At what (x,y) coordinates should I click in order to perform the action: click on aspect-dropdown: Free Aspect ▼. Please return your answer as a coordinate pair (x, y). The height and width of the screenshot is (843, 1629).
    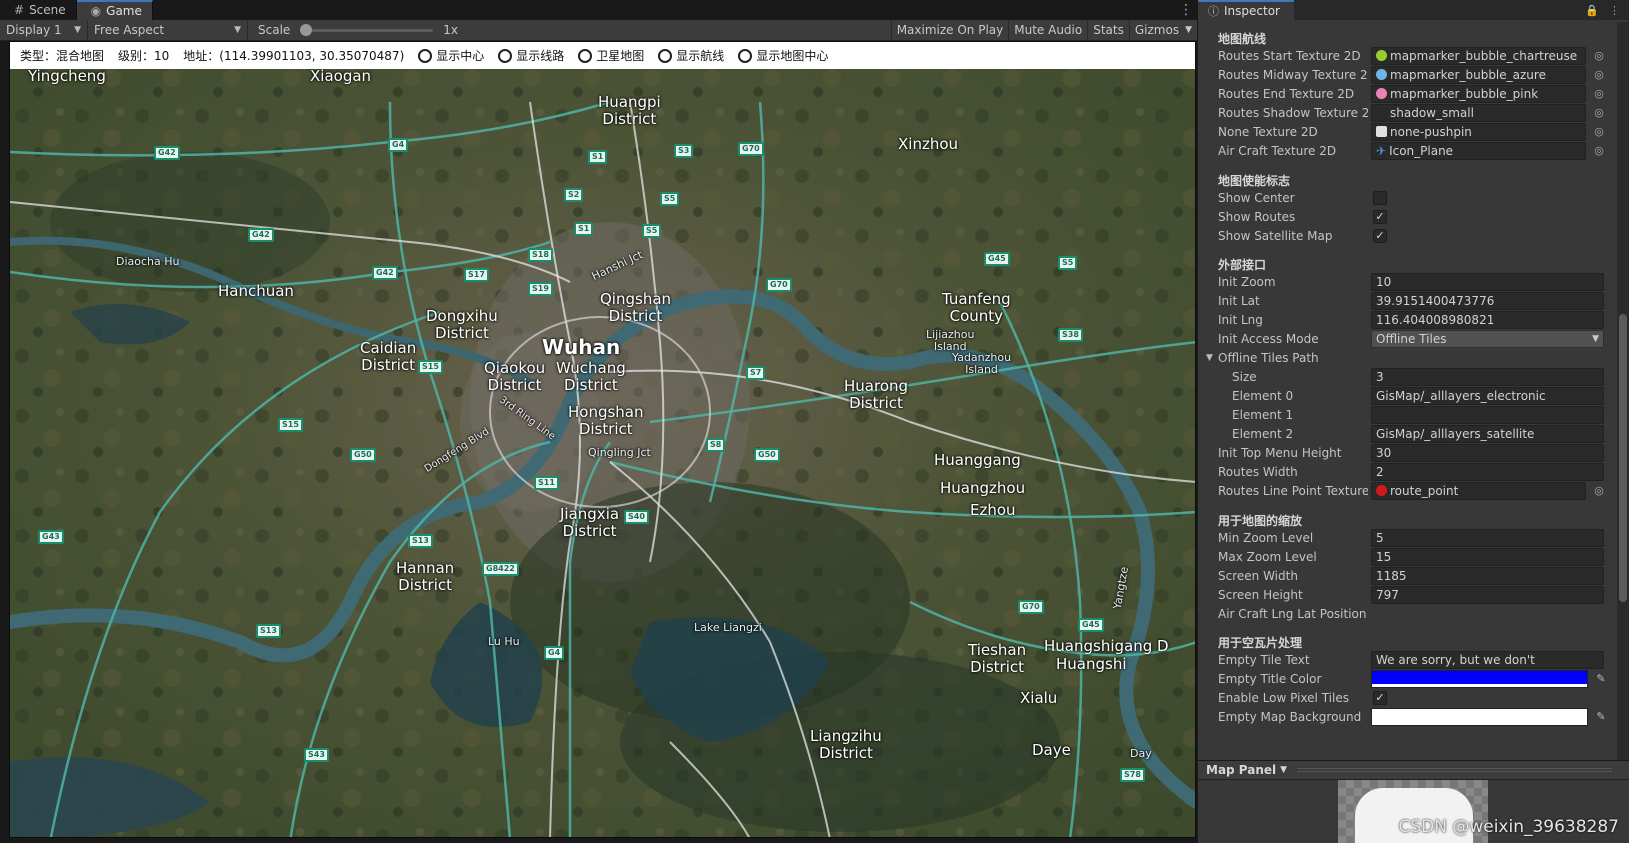
    Looking at the image, I should click on (168, 30).